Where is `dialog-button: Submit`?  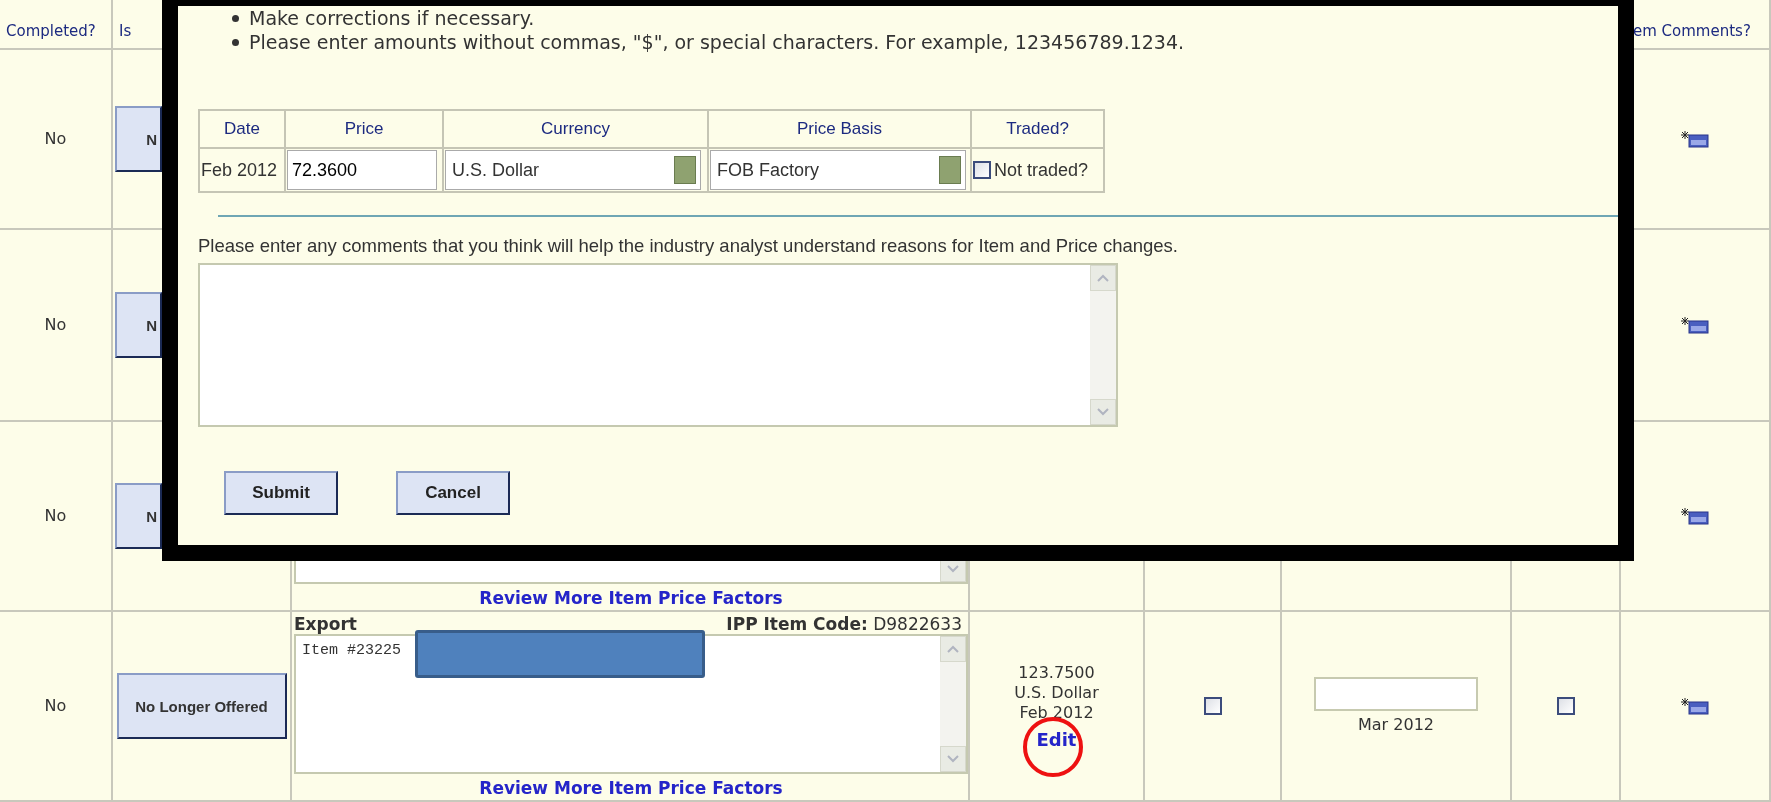 dialog-button: Submit is located at coordinates (281, 493).